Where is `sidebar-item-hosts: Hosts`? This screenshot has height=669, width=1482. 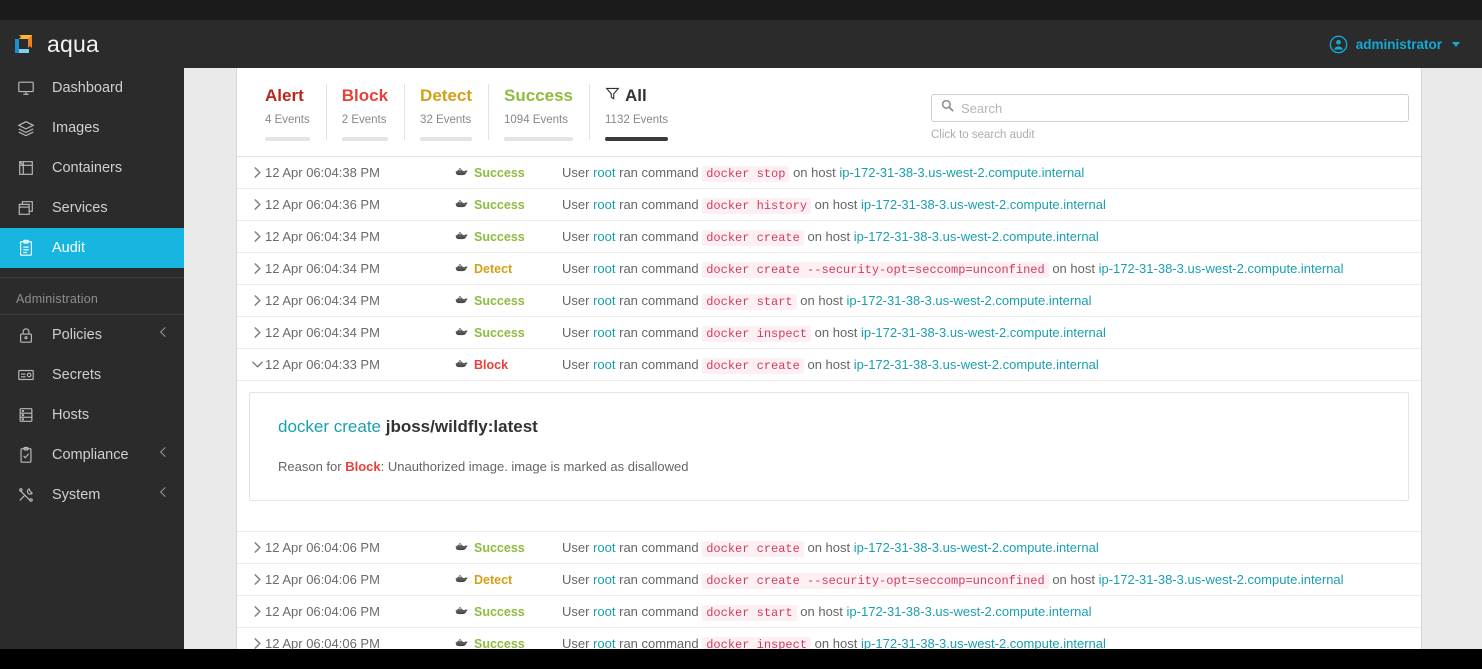
sidebar-item-hosts: Hosts is located at coordinates (92, 415).